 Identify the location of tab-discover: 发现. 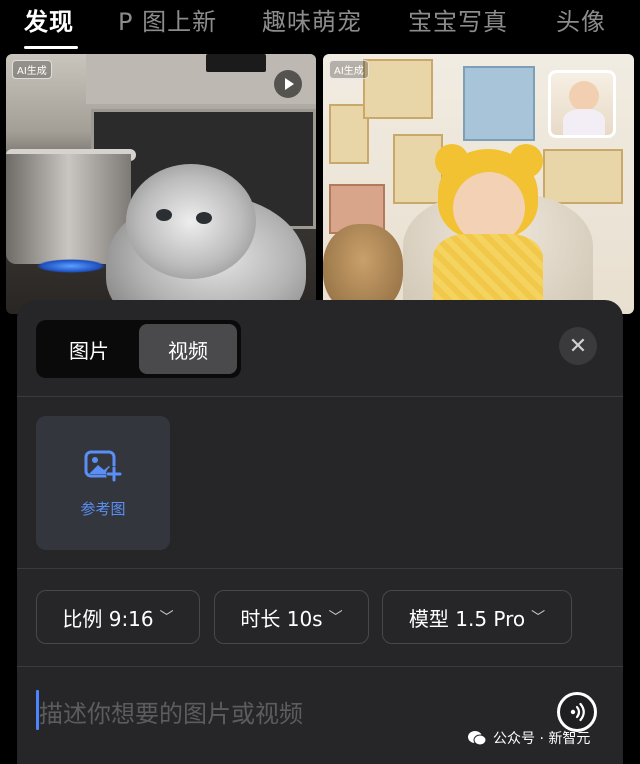
(49, 19).